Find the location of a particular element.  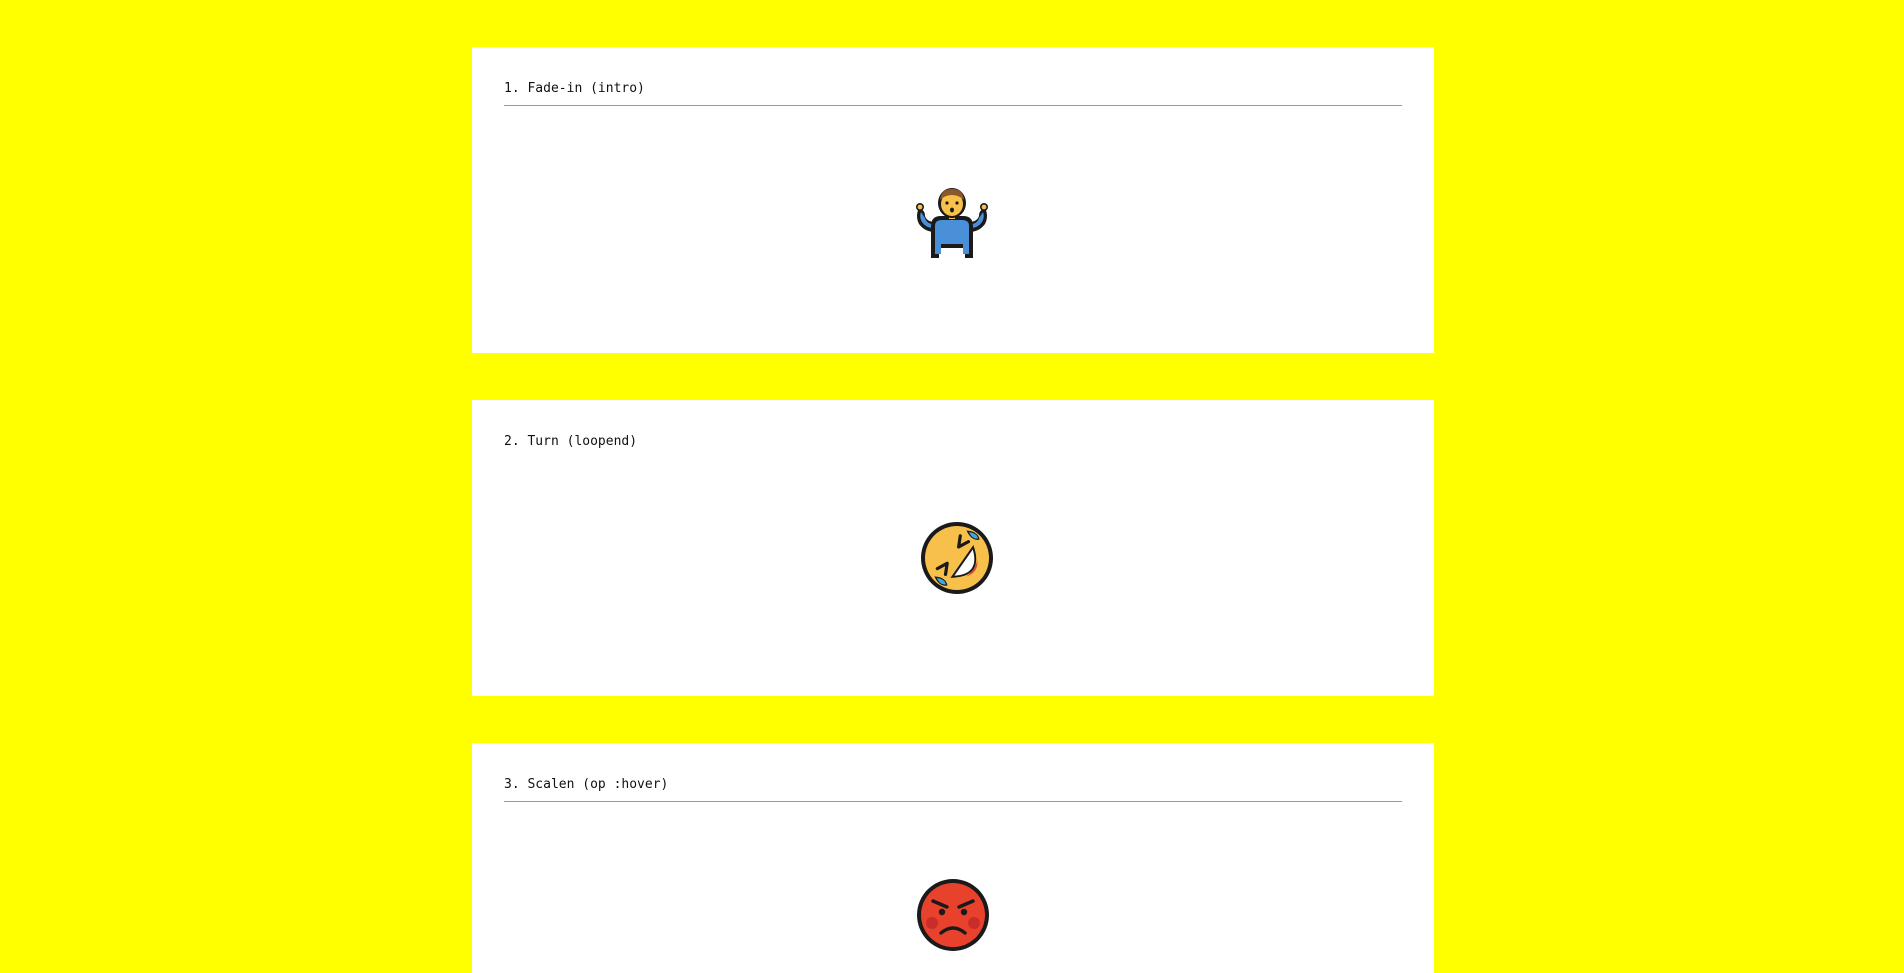

section-title: 3. Scalen (op :hover) is located at coordinates (586, 784).